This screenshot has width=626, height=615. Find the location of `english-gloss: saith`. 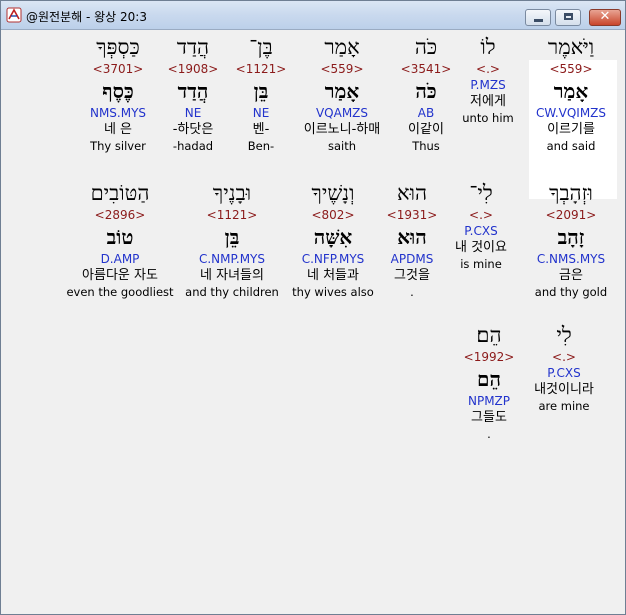

english-gloss: saith is located at coordinates (342, 146).